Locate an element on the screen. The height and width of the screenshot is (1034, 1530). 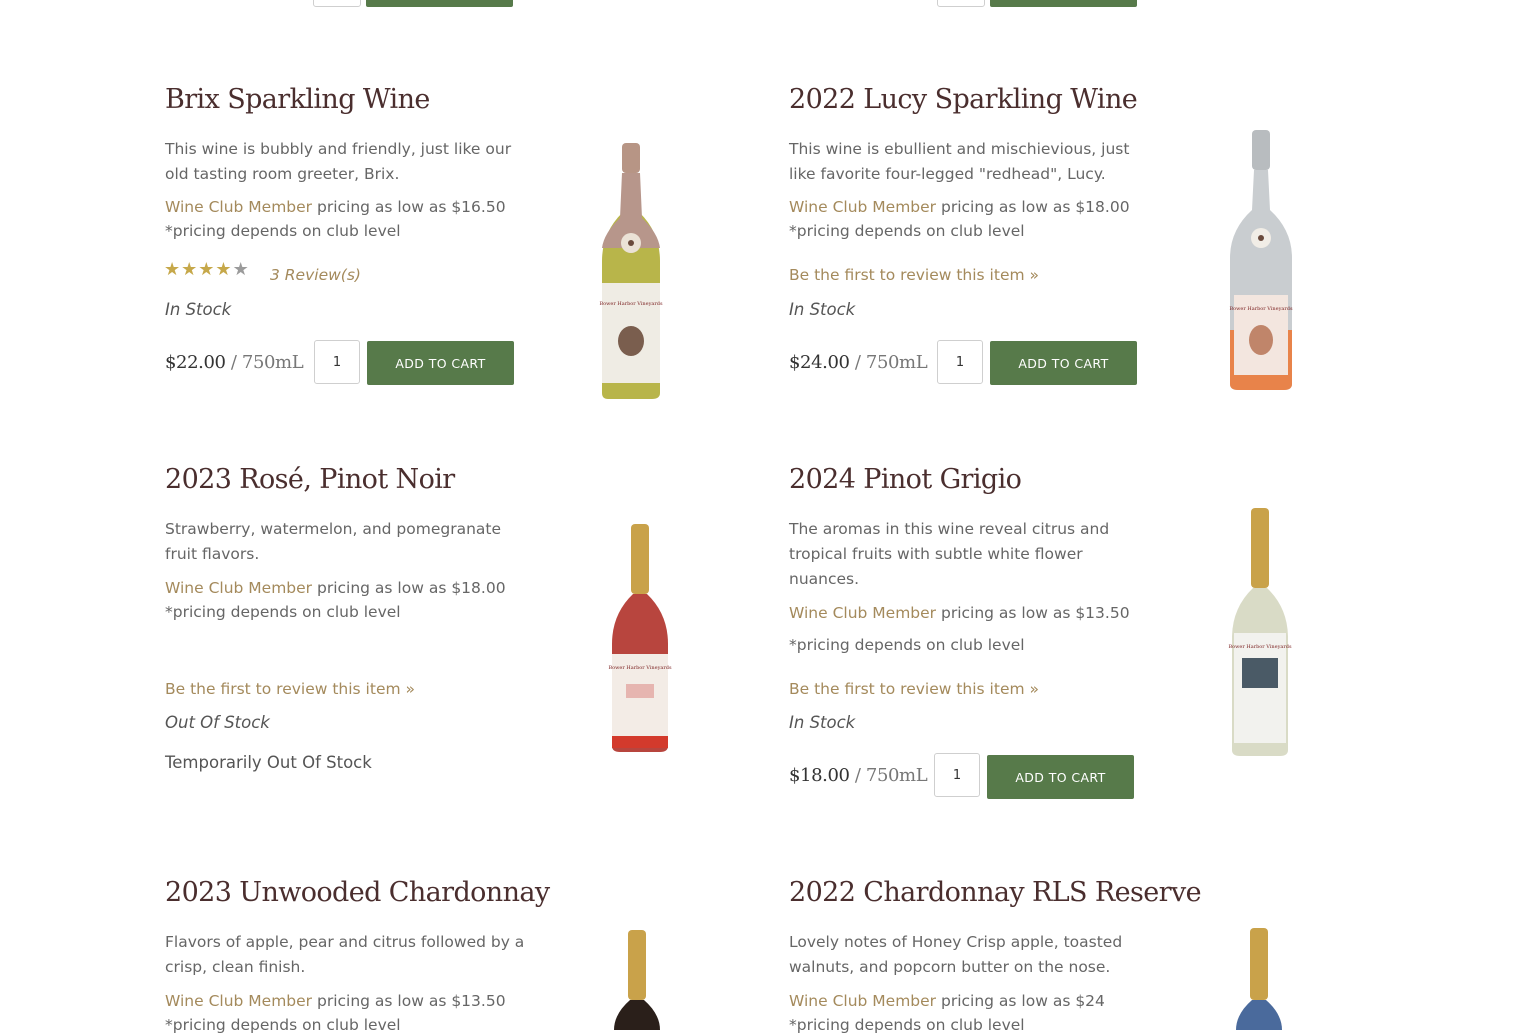
price-value: $24.00 is located at coordinates (819, 362).